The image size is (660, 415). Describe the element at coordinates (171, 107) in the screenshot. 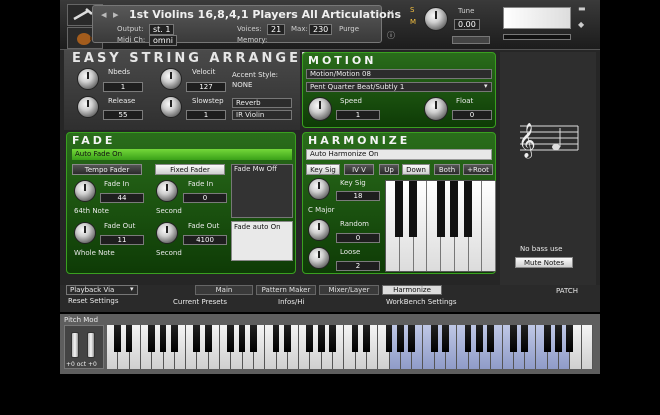

I see `slowstep-knob` at that location.